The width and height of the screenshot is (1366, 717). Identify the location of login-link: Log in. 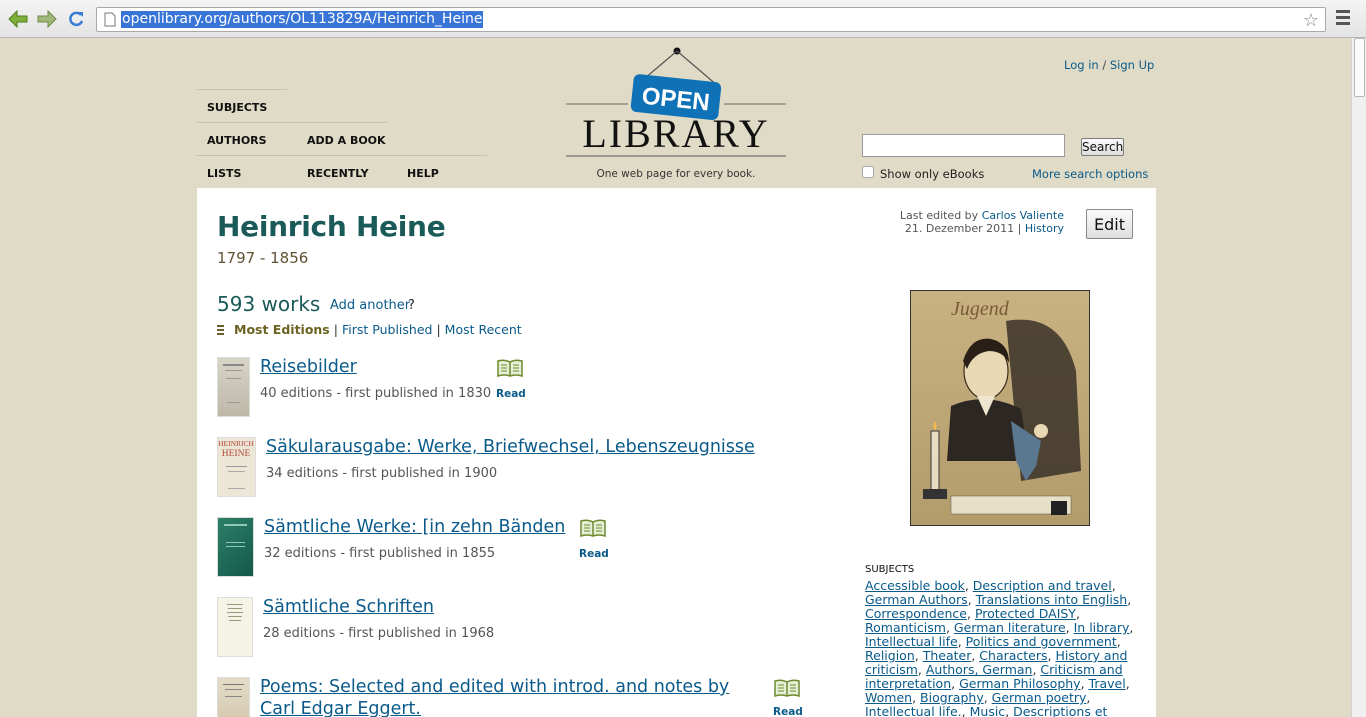
(1081, 65).